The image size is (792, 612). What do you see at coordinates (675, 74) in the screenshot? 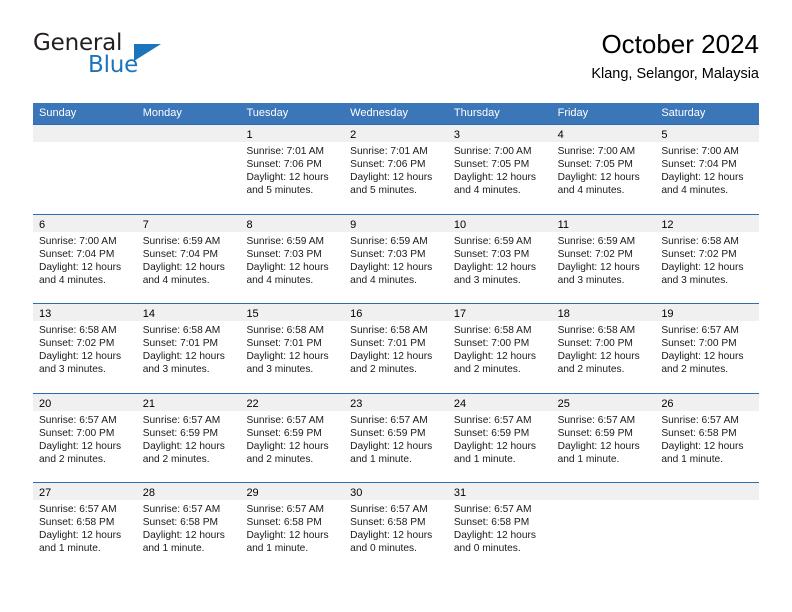
I see `page-subtitle-location: Klang, Selangor, Malaysia` at bounding box center [675, 74].